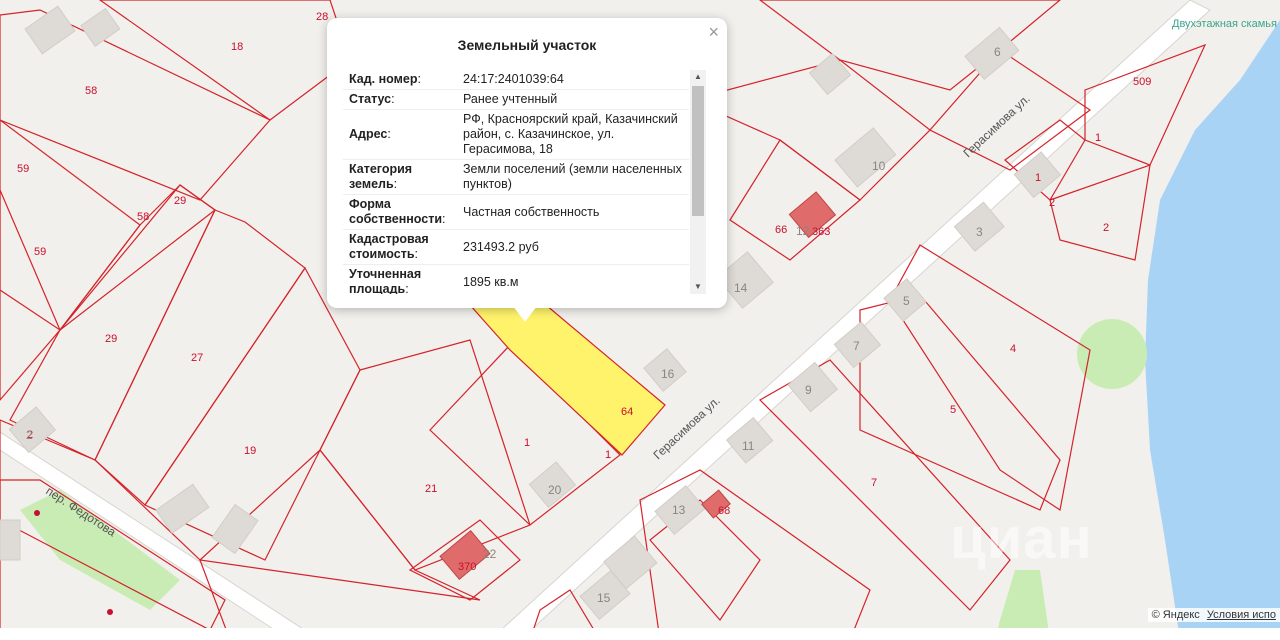 This screenshot has height=640, width=1280. Describe the element at coordinates (573, 247) in the screenshot. I see `property-value: 231493.2 руб` at that location.